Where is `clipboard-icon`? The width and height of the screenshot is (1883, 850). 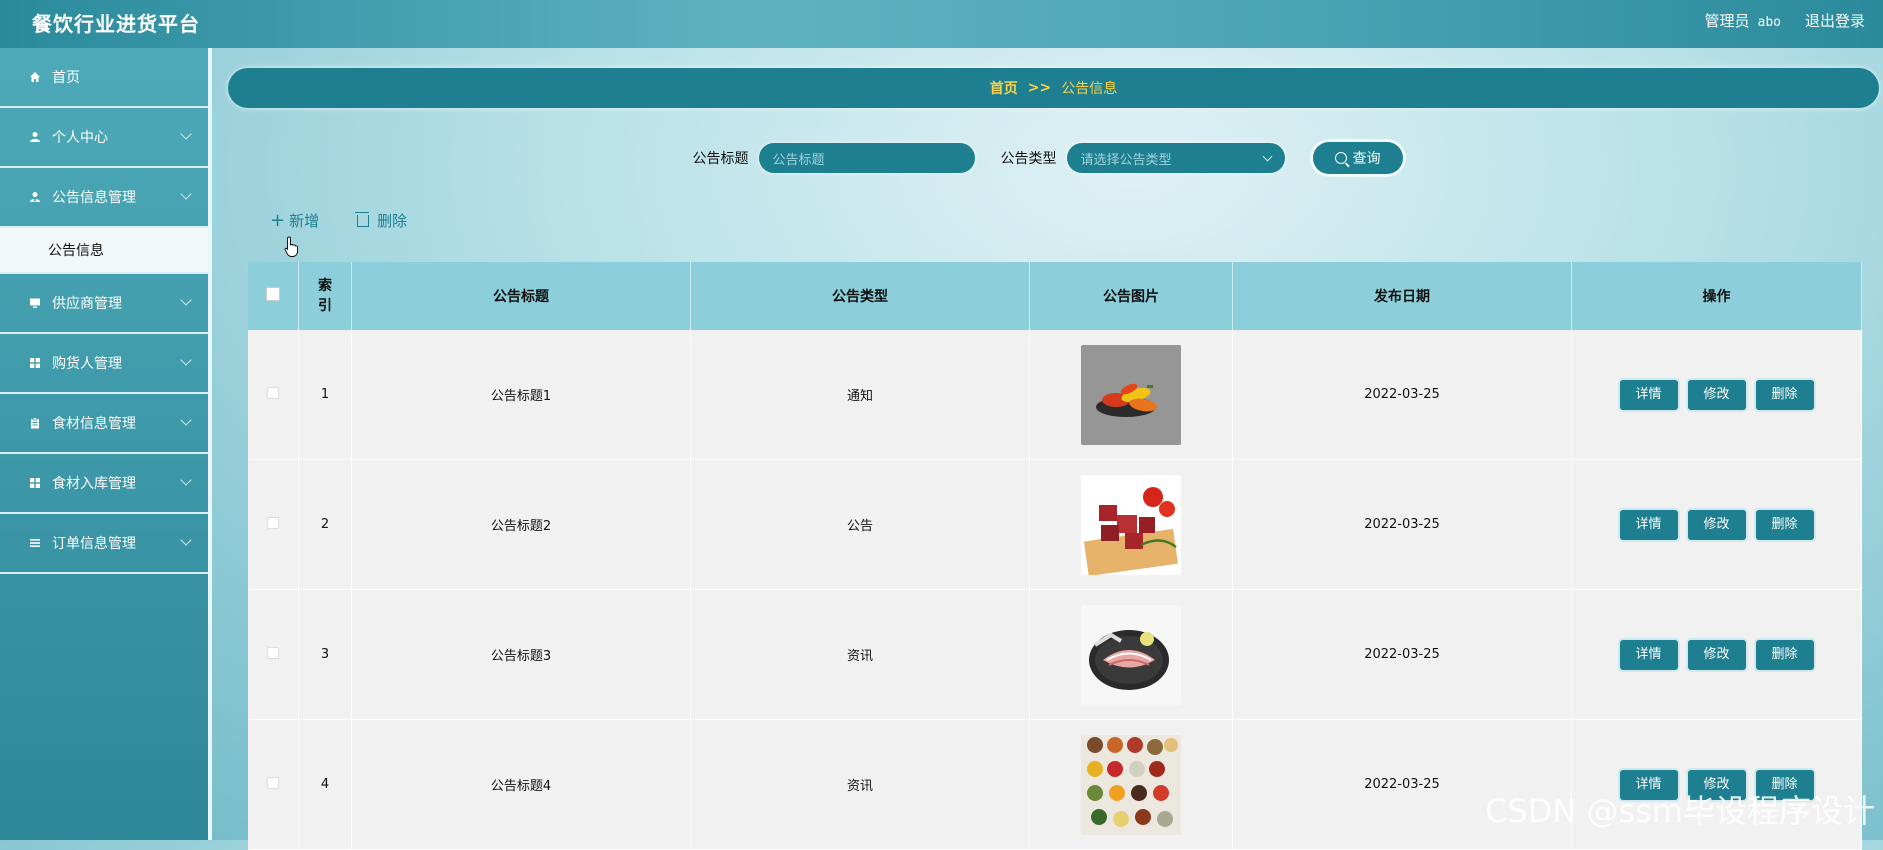
clipboard-icon is located at coordinates (35, 423).